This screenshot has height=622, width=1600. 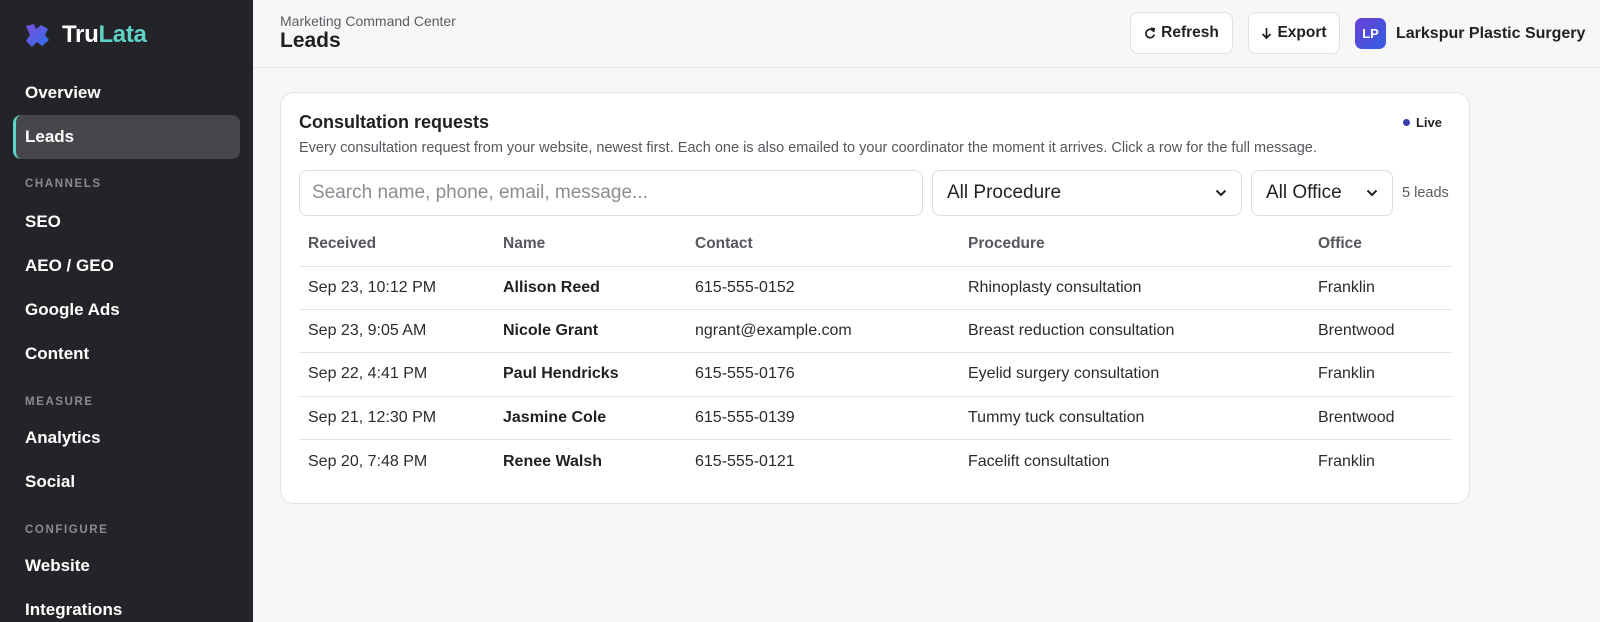 I want to click on org-switcher: LP Larkspur Plastic Surgery, so click(x=1470, y=33).